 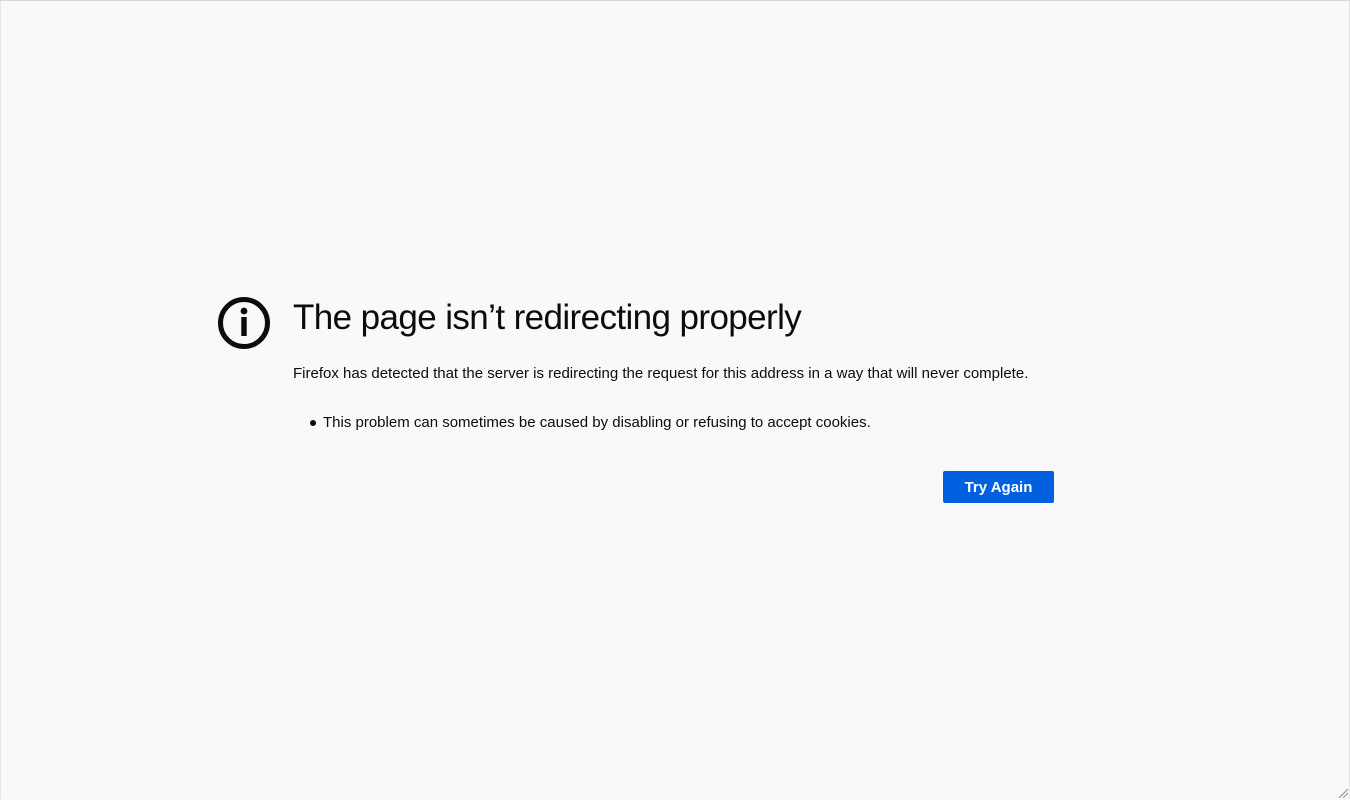 I want to click on info-icon, so click(x=244, y=323).